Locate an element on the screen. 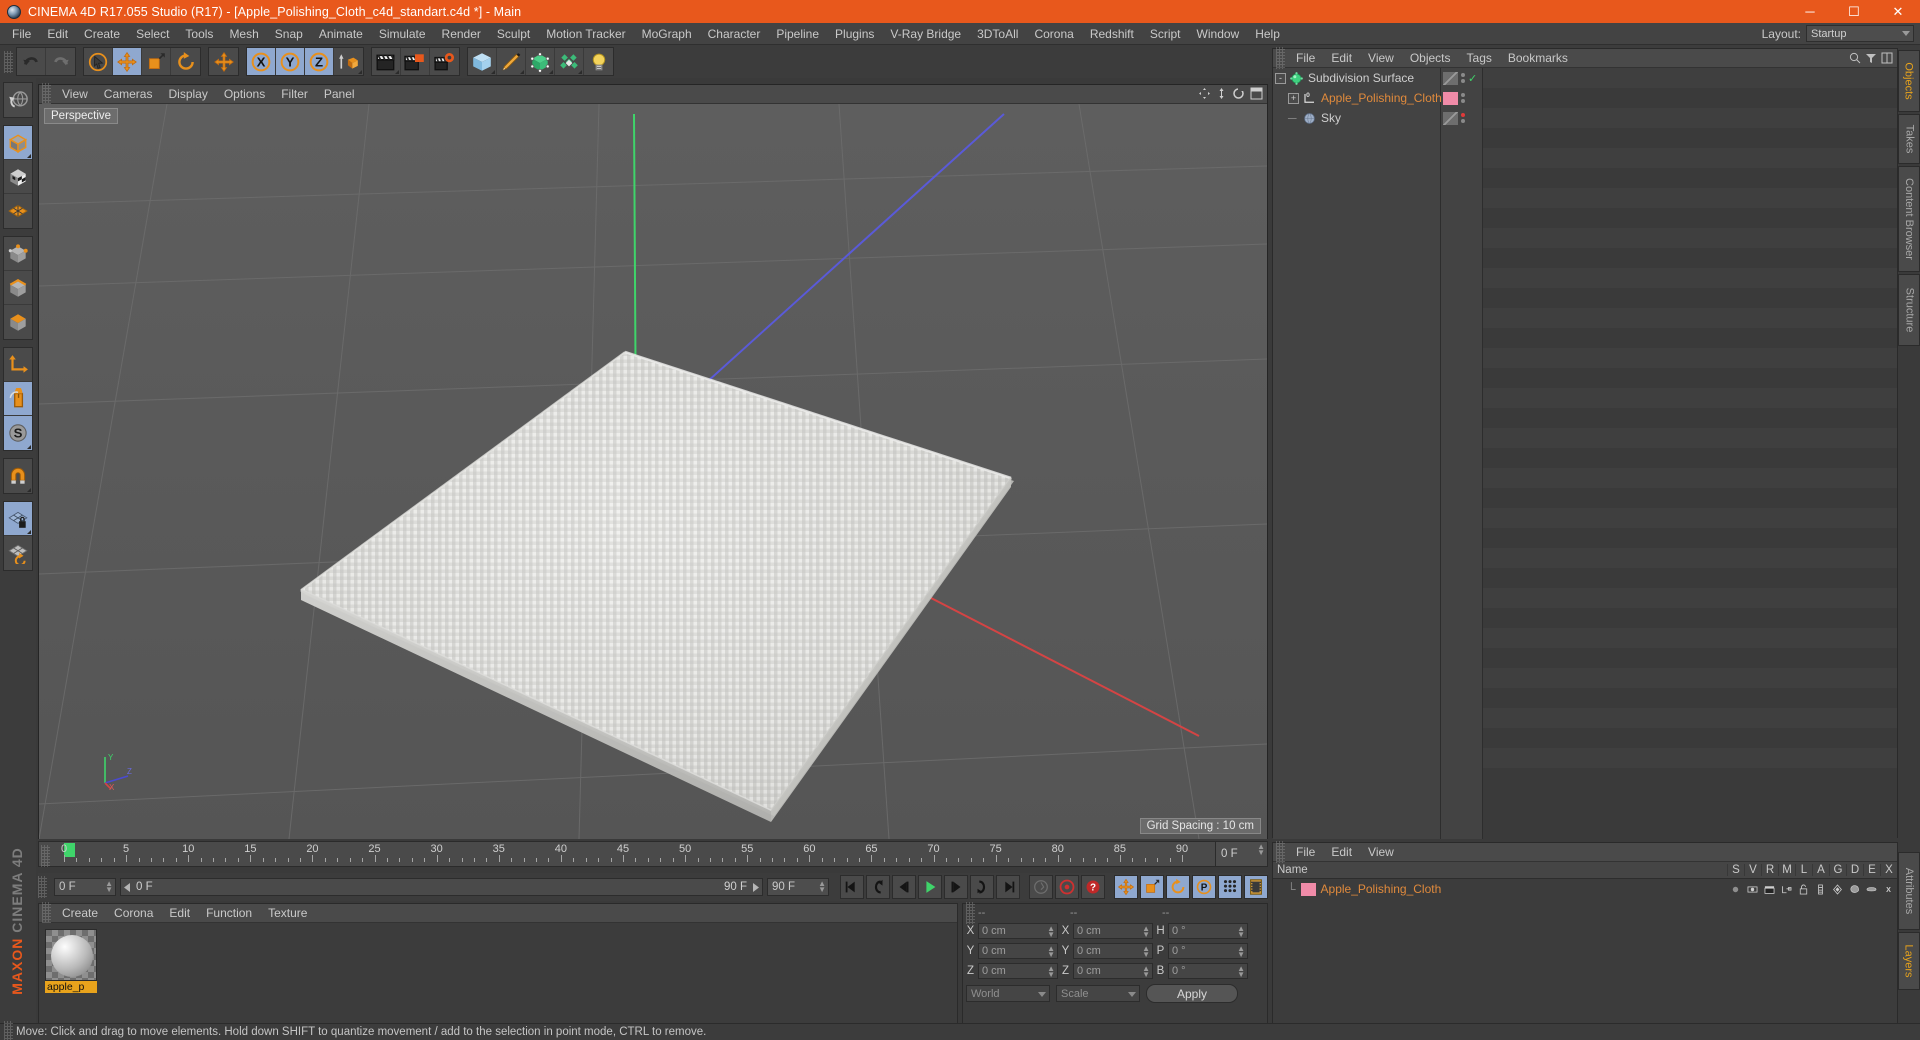 This screenshot has width=1920, height=1040. menu-item-3dtoall: 3DToAll is located at coordinates (997, 34).